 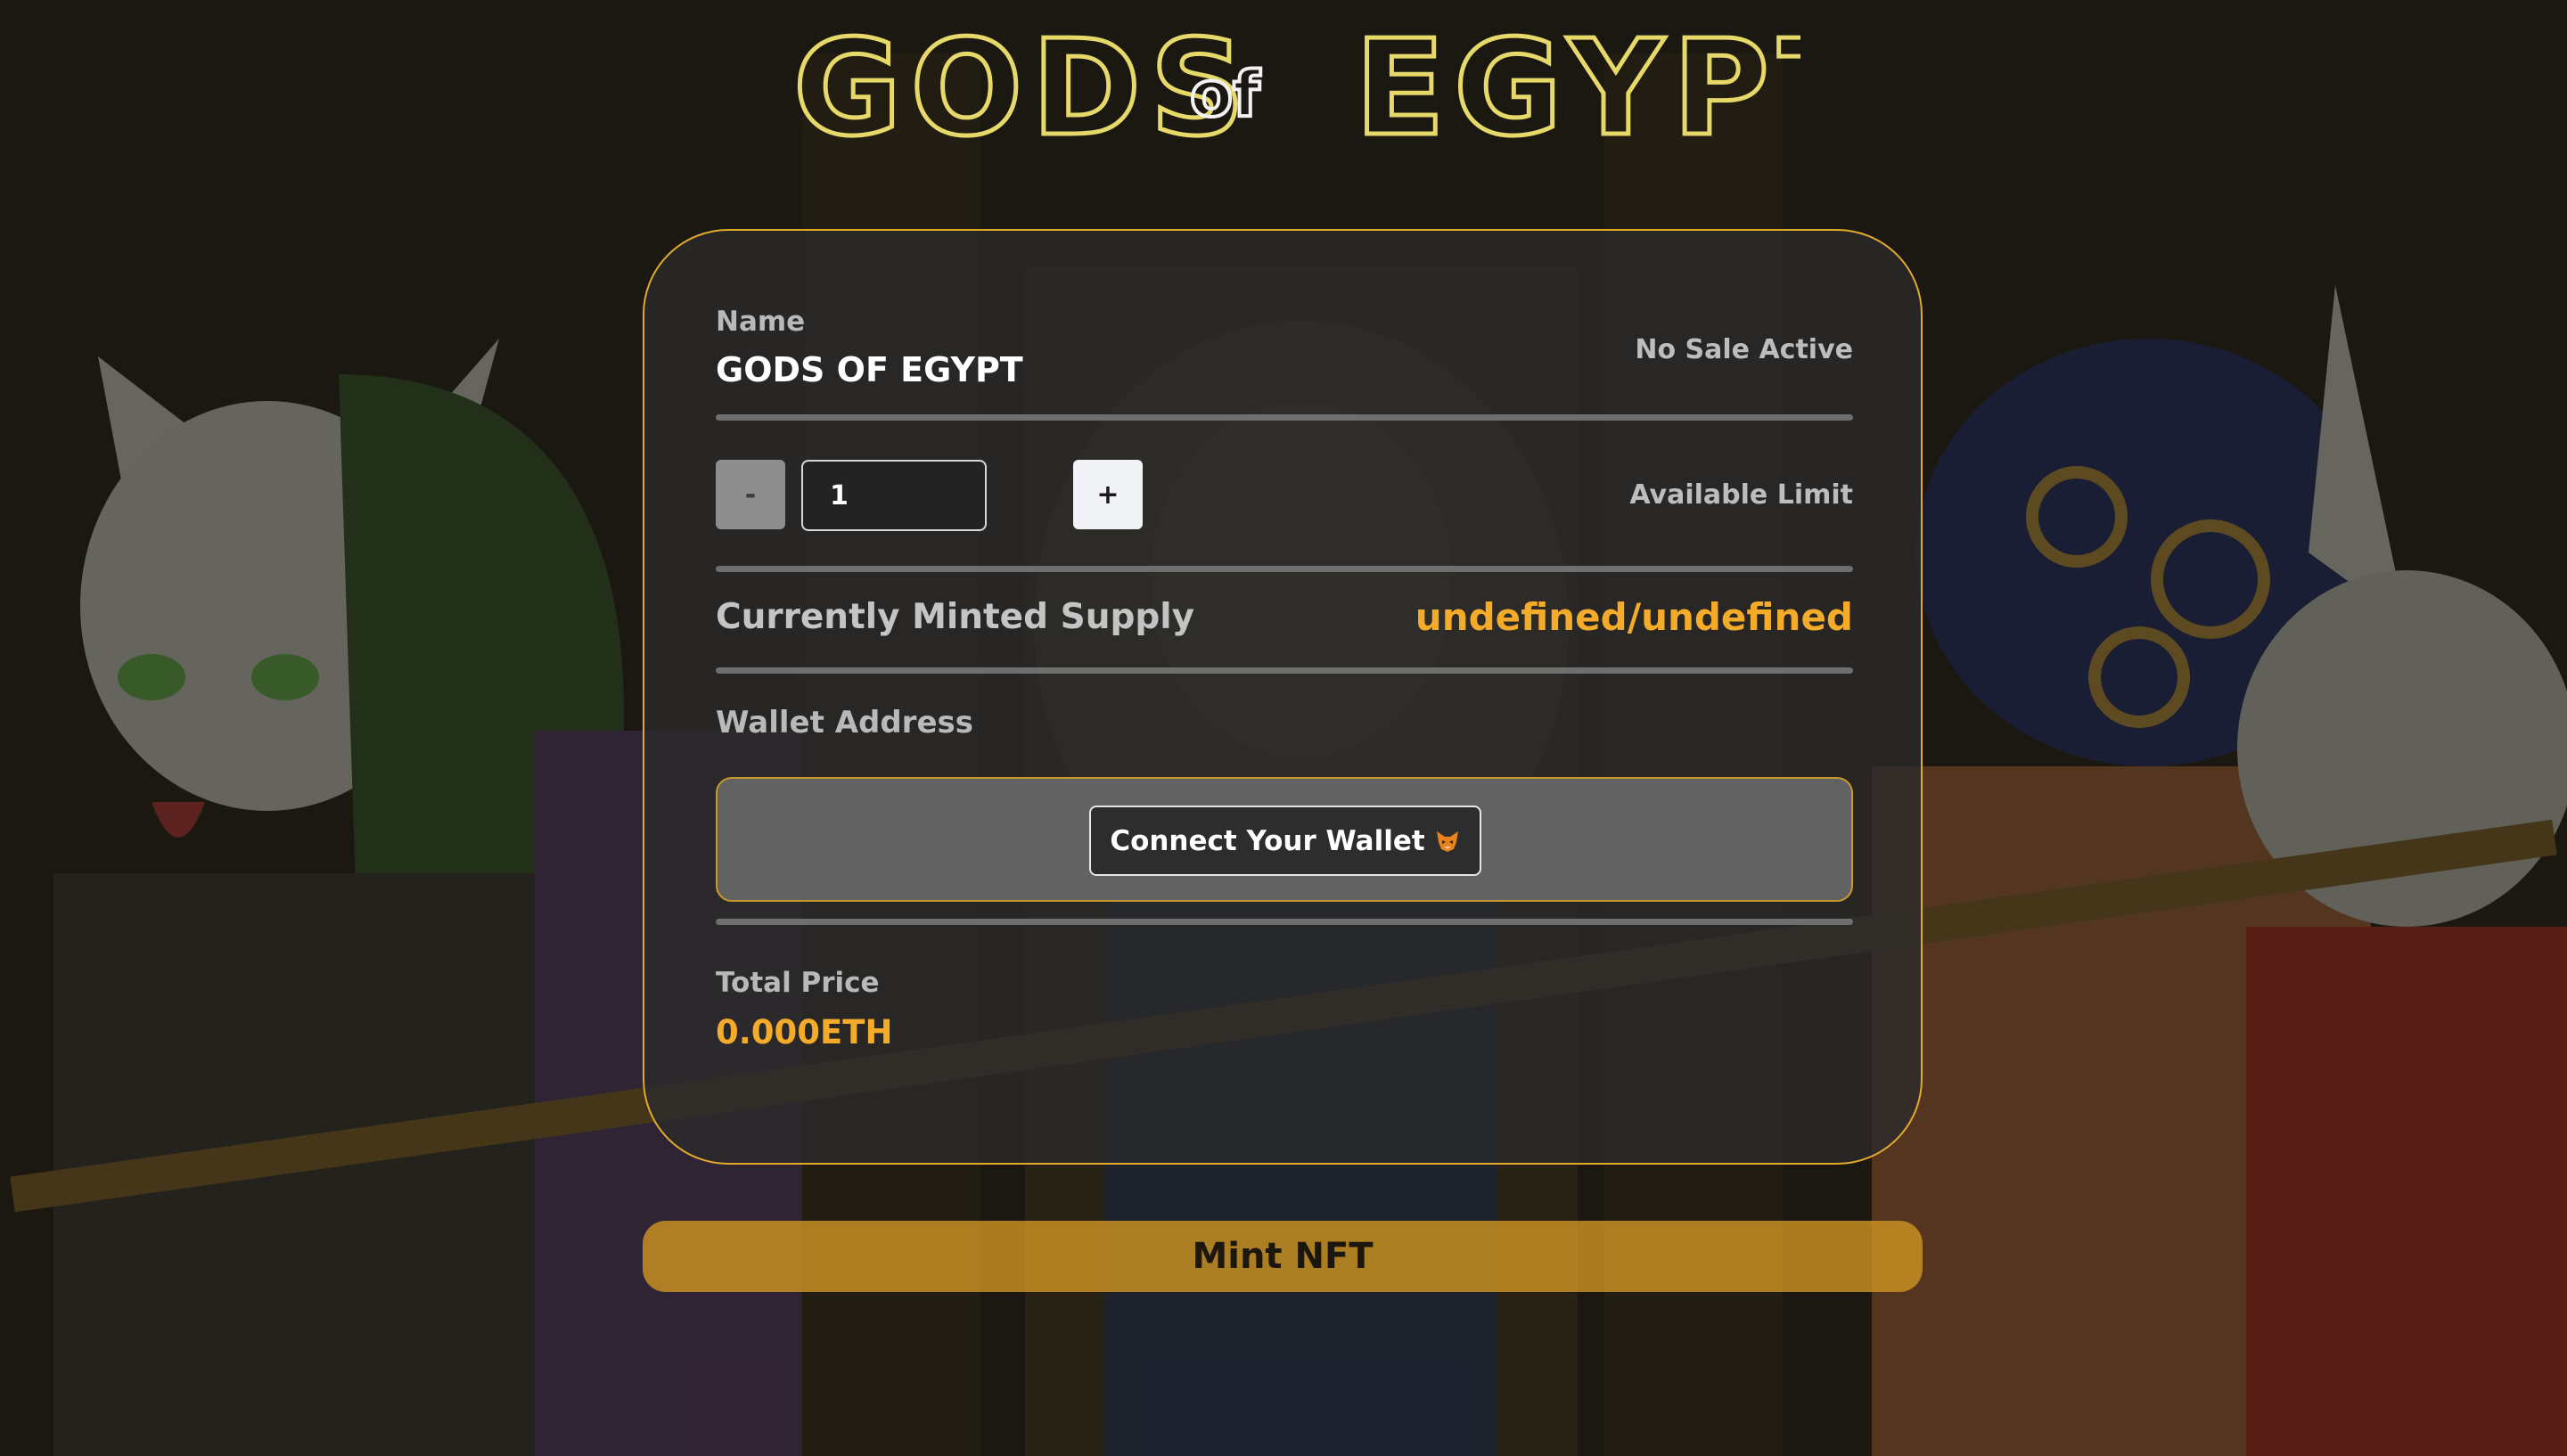 I want to click on minted-supply-label: Currently Minted Supply, so click(x=955, y=617).